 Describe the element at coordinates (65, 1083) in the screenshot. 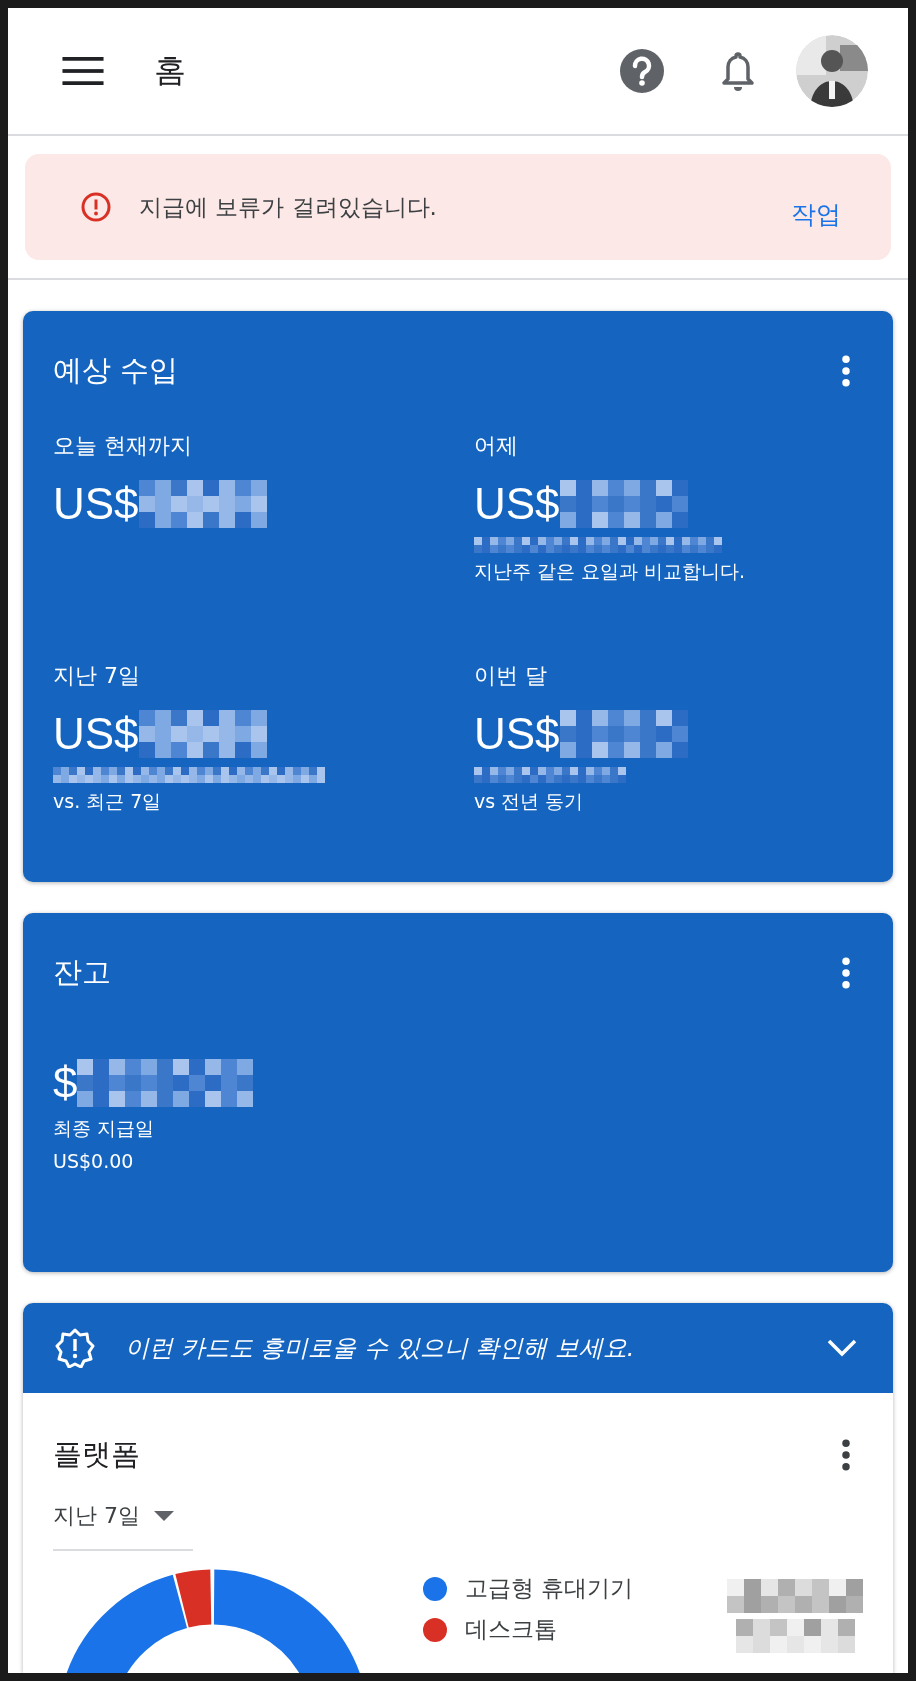

I see `balance-currency: $` at that location.